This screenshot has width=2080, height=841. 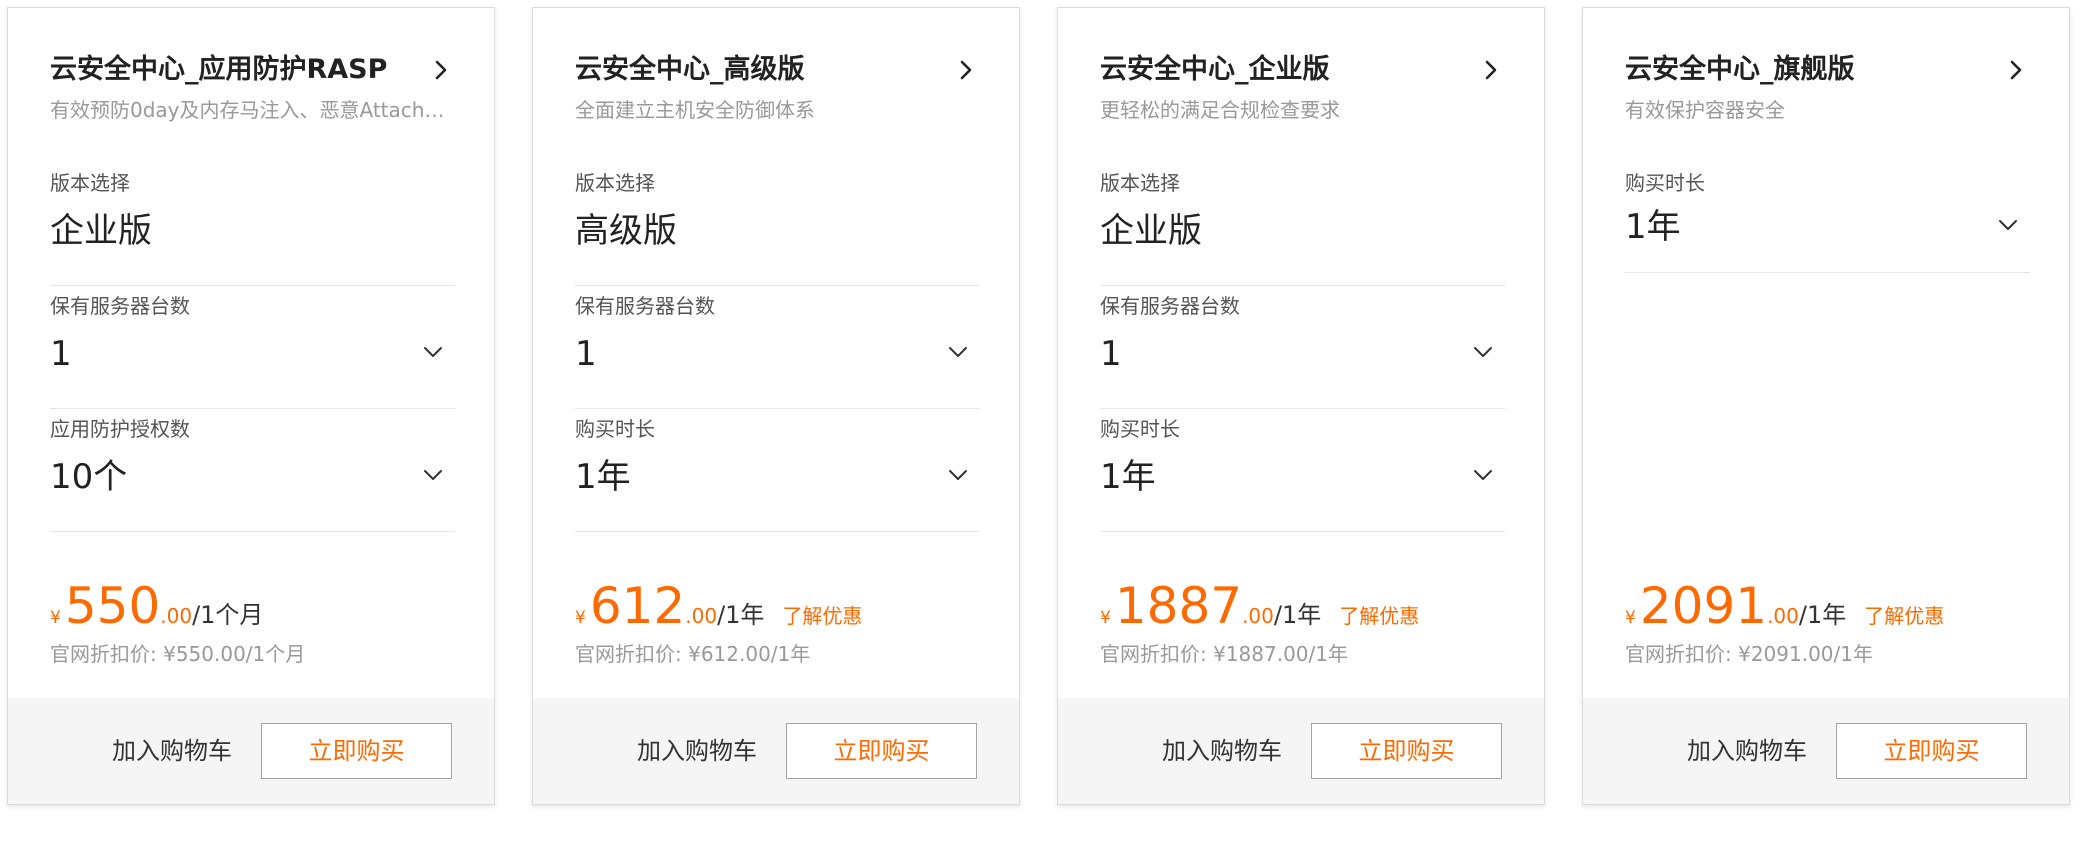 I want to click on option-list: 购买时长 1年, so click(x=1827, y=218).